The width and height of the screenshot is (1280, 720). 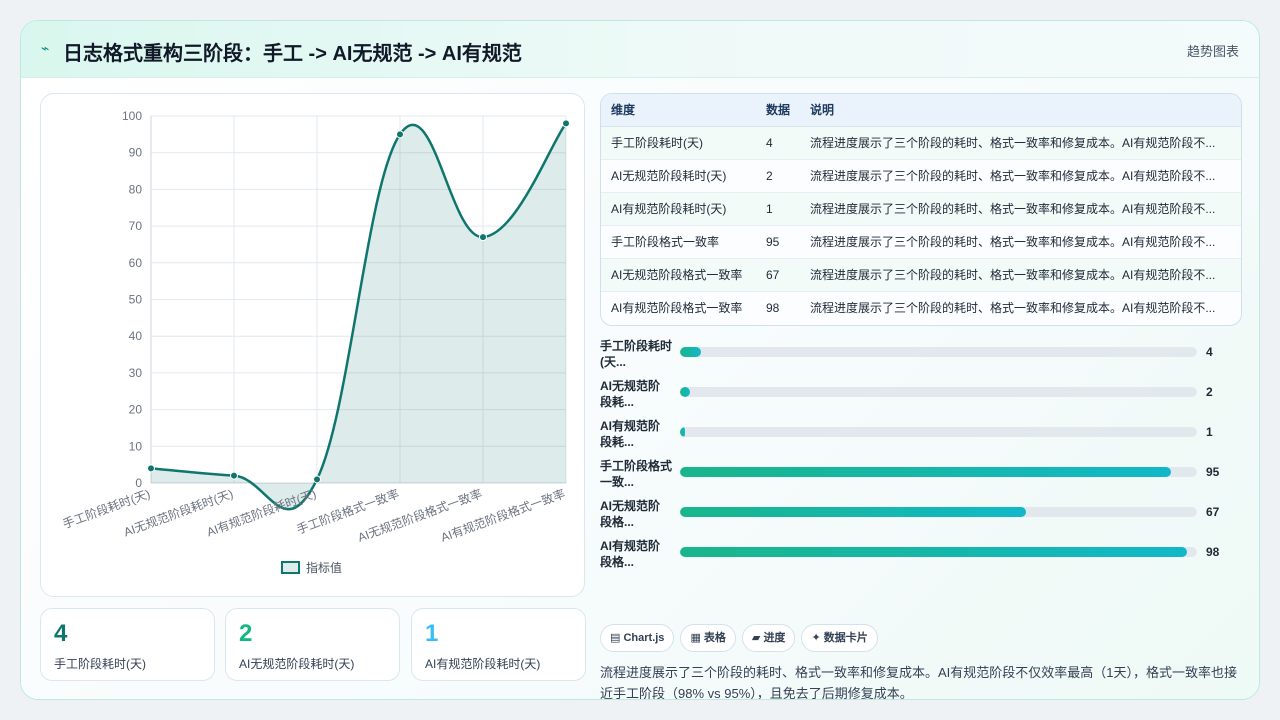 What do you see at coordinates (678, 110) in the screenshot?
I see `column-header: 维度` at bounding box center [678, 110].